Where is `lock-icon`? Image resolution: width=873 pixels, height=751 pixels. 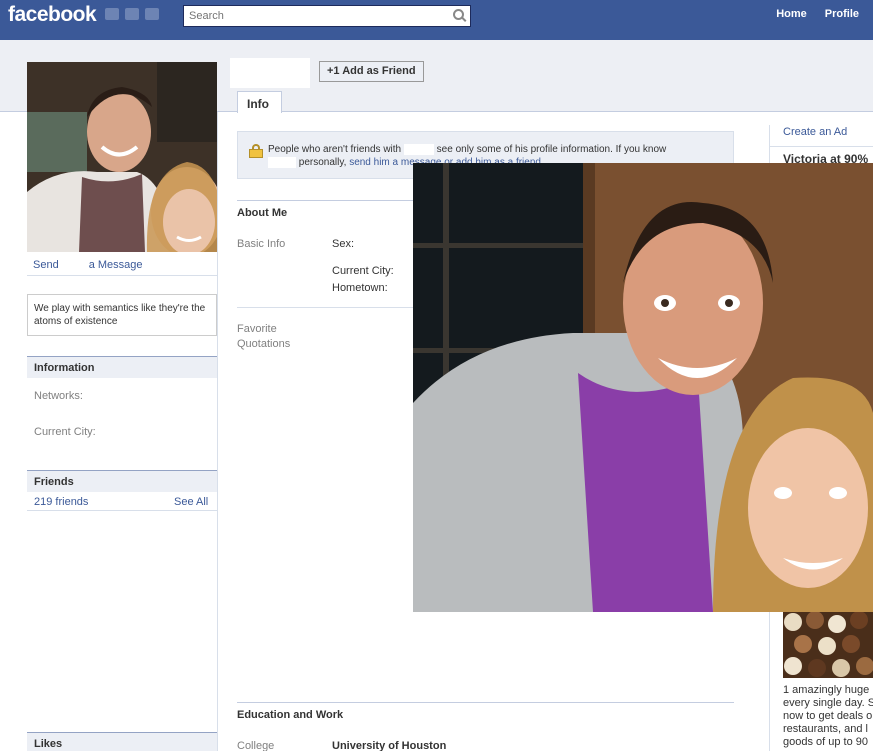
lock-icon is located at coordinates (256, 151).